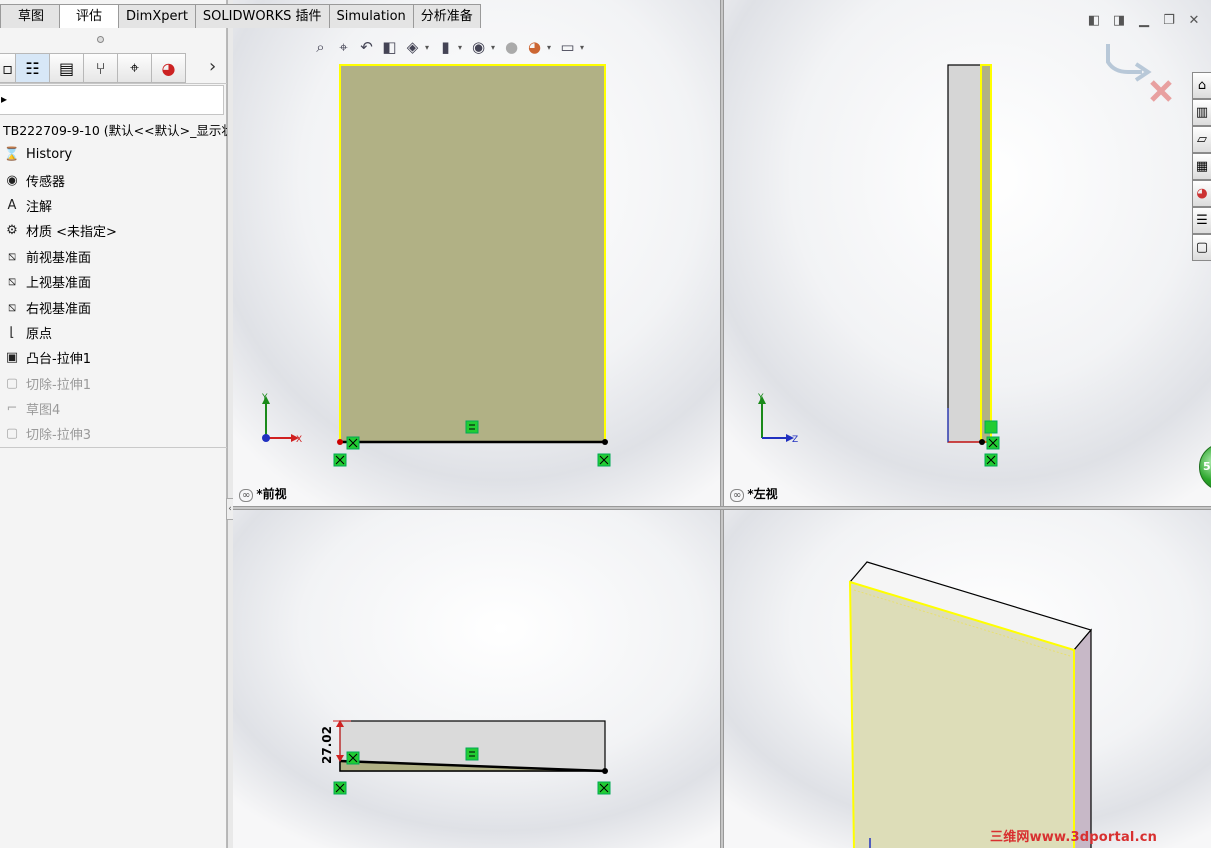  I want to click on tree-item: ⧅ 前视基准面, so click(113, 256).